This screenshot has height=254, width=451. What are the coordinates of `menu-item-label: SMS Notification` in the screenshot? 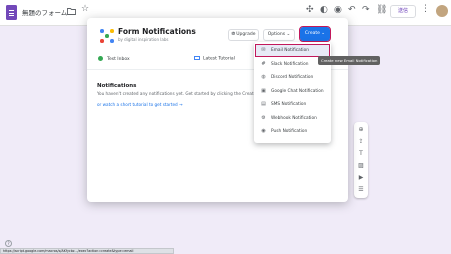 It's located at (289, 104).